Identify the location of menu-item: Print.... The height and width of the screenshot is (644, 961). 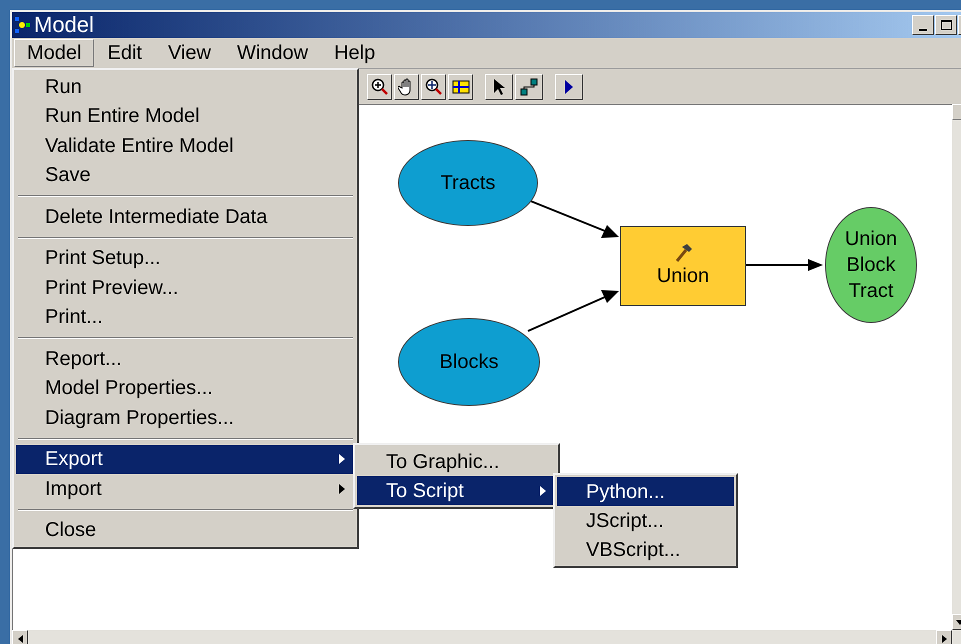
(185, 317).